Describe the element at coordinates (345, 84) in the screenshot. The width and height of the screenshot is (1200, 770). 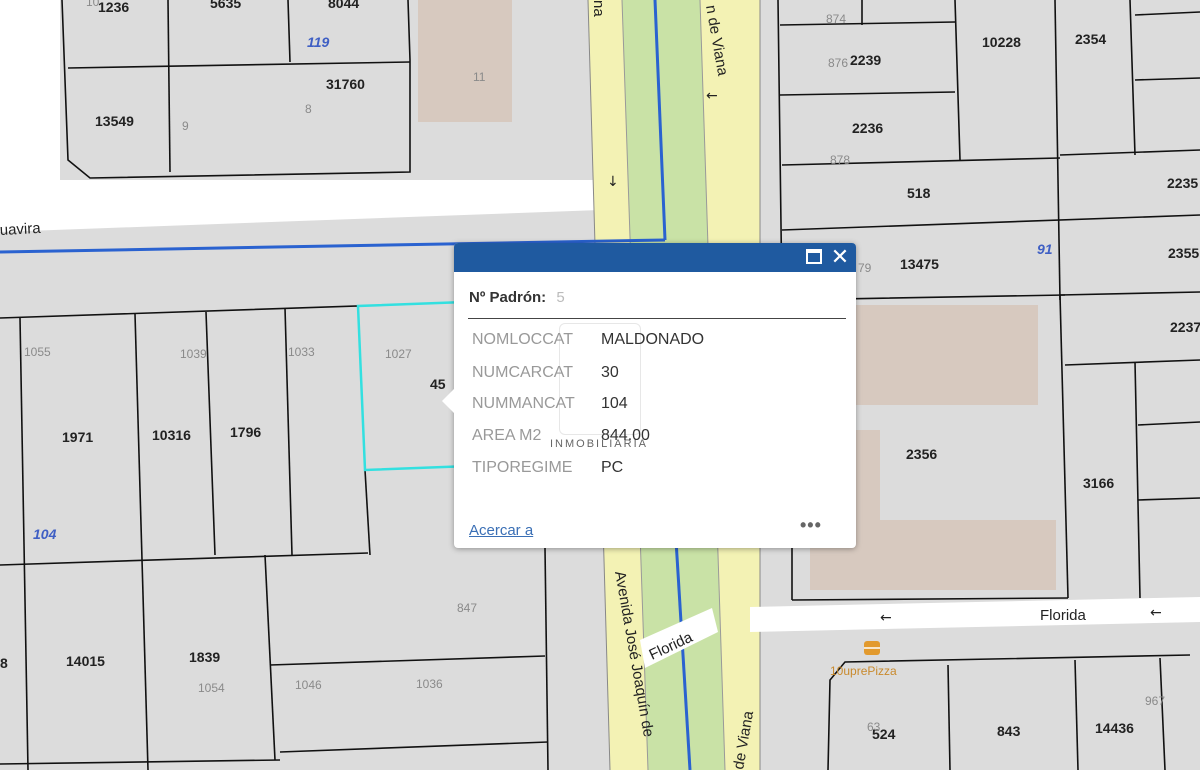
I see `parcel-label: 31760` at that location.